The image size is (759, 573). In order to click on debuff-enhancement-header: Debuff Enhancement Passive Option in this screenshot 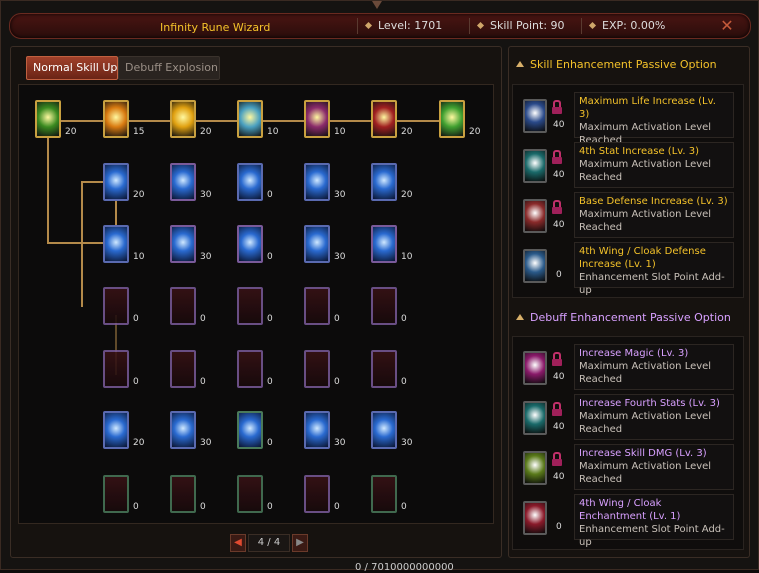, I will do `click(623, 317)`.